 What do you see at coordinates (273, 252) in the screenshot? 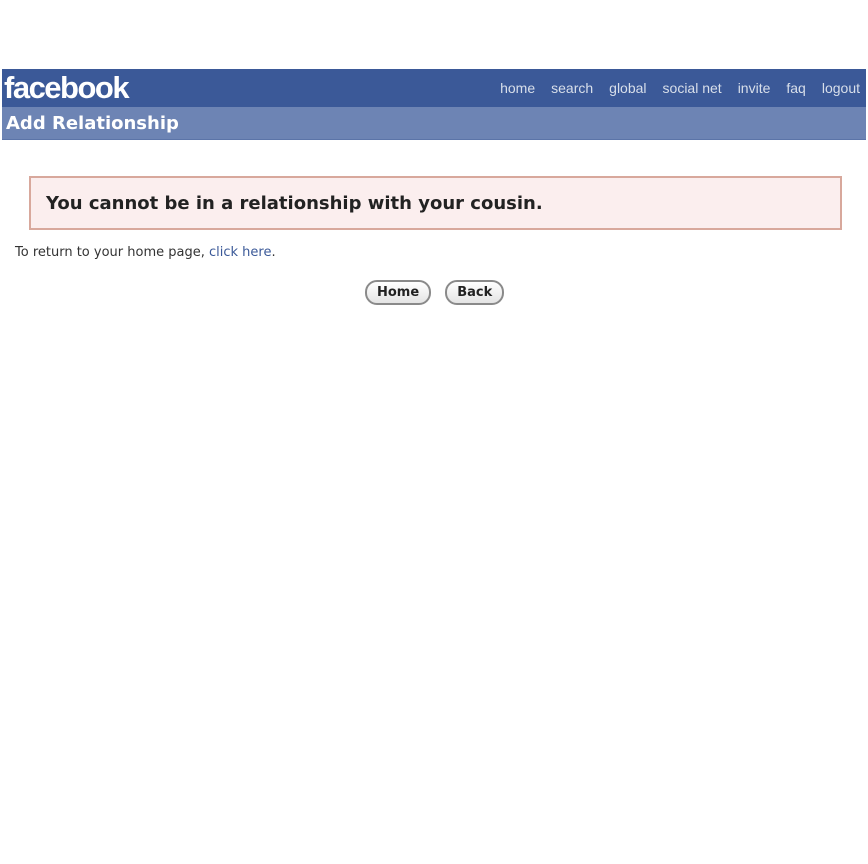
I see `return-home-suffix: .` at bounding box center [273, 252].